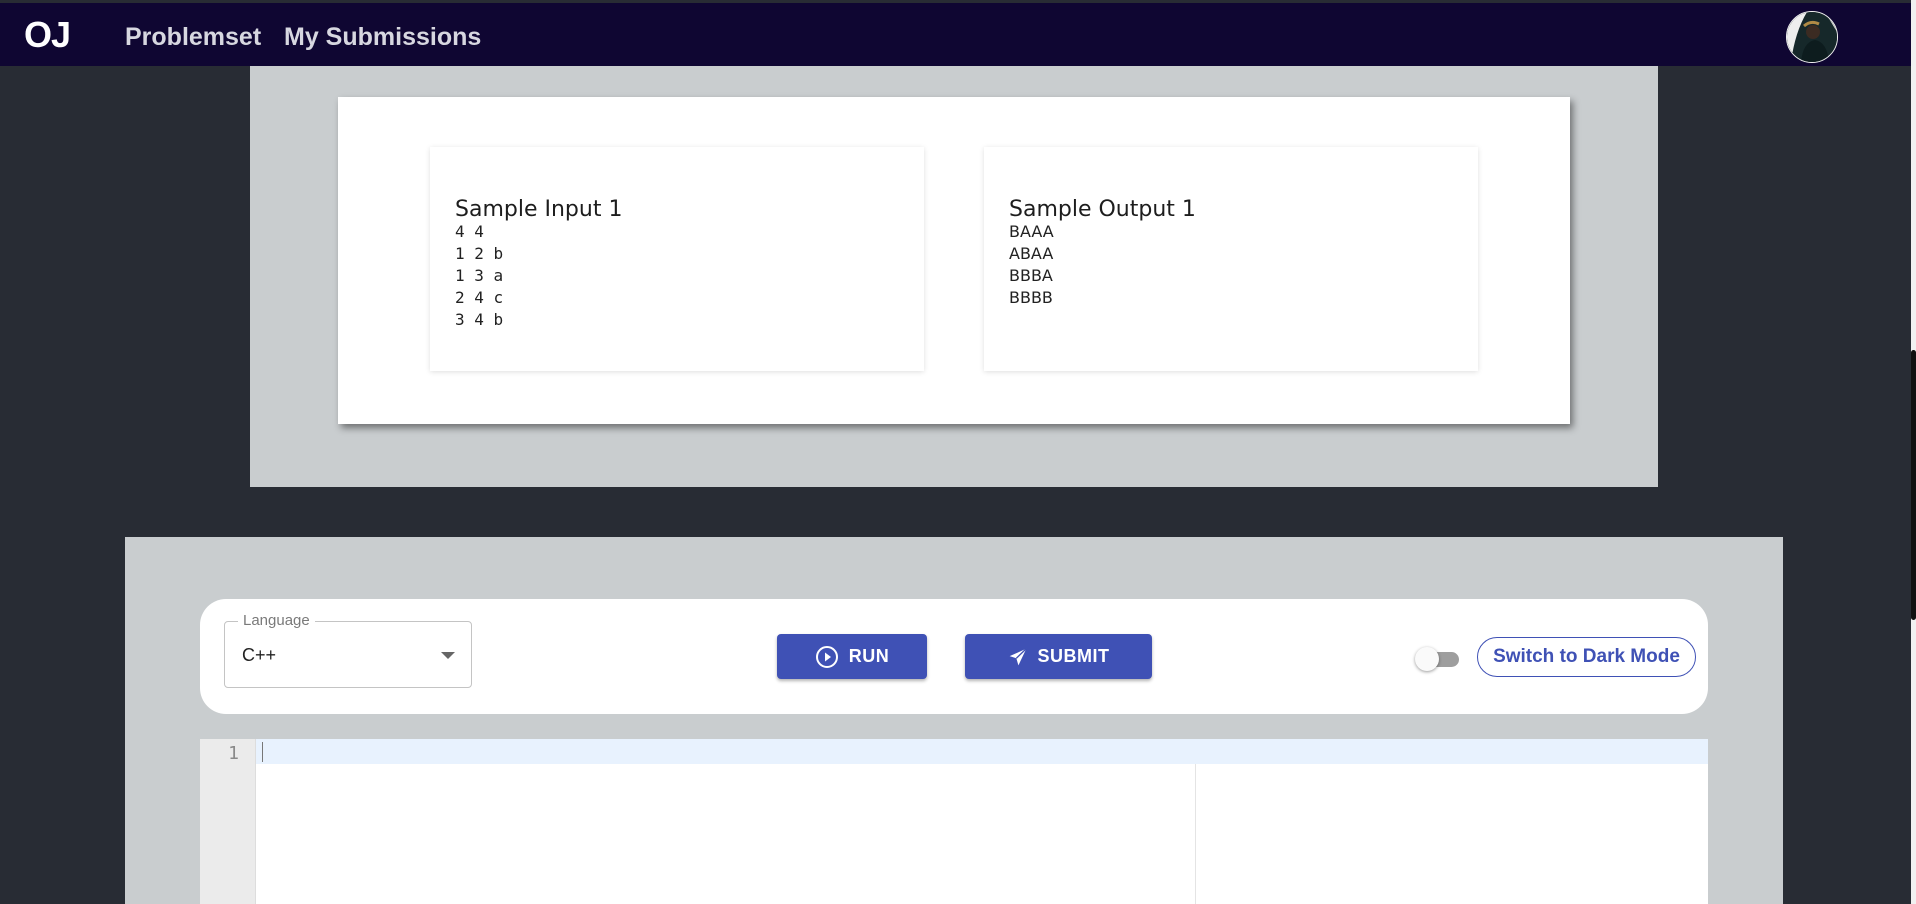 This screenshot has width=1916, height=904. I want to click on page-scrollbar, so click(1913, 452).